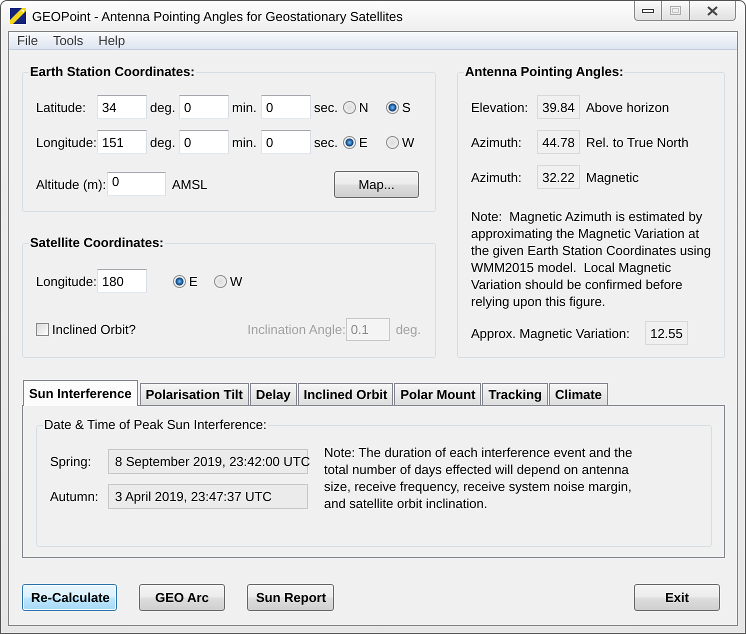 This screenshot has width=746, height=634. Describe the element at coordinates (273, 394) in the screenshot. I see `tab: Delay` at that location.